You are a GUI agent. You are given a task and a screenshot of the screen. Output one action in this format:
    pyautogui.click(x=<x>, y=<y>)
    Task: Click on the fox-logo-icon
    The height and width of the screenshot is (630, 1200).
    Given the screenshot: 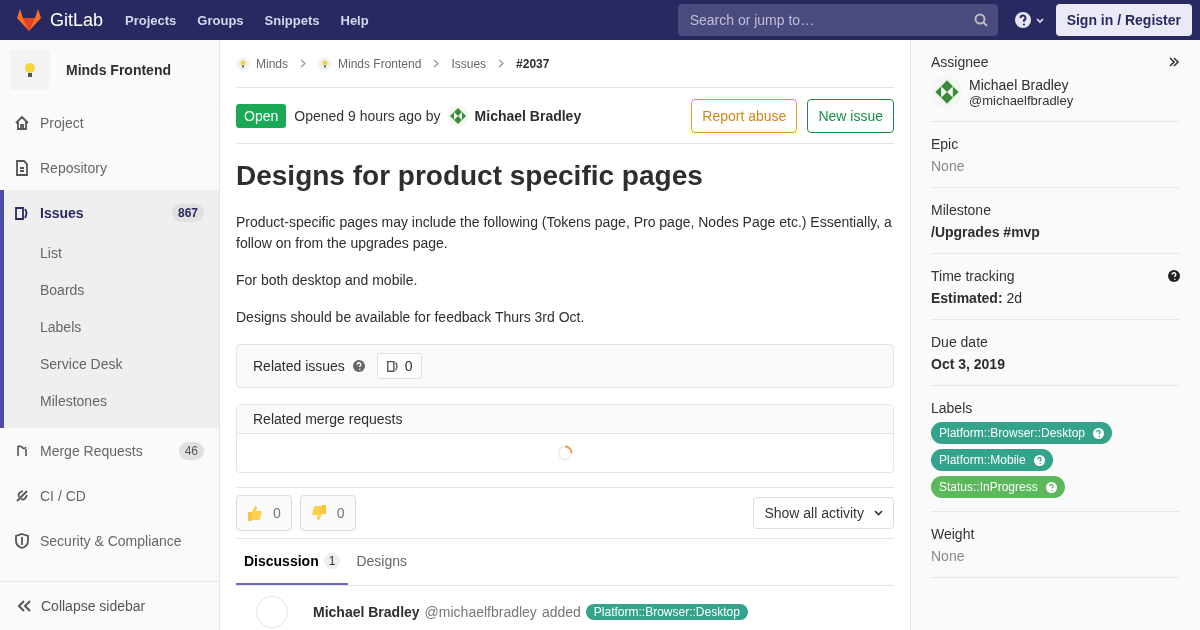 What is the action you would take?
    pyautogui.click(x=29, y=20)
    